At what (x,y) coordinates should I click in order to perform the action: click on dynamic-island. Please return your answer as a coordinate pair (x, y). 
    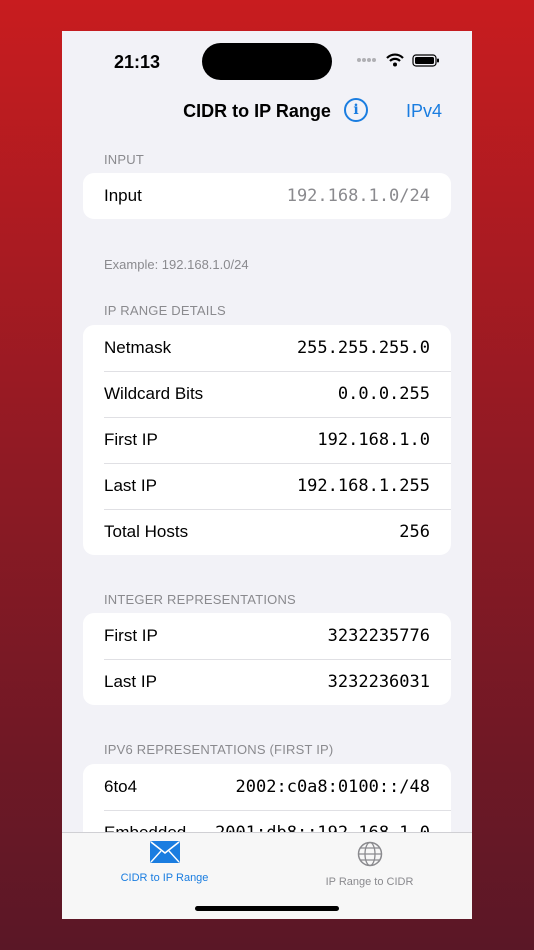
    Looking at the image, I should click on (267, 61).